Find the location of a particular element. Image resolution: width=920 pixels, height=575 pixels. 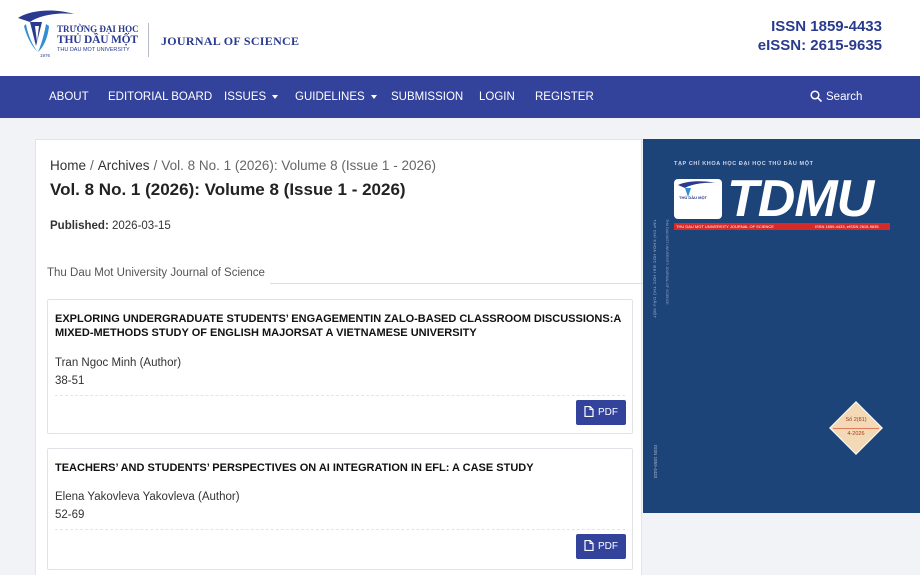

nav-guidelines: GUIDELINES is located at coordinates (336, 97).